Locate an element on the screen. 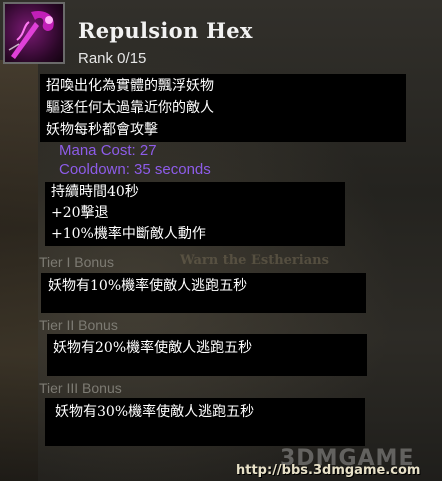 The height and width of the screenshot is (481, 442). tier-1-bonus: 妖物有10%機率使敵人逃跑五秒 is located at coordinates (203, 293).